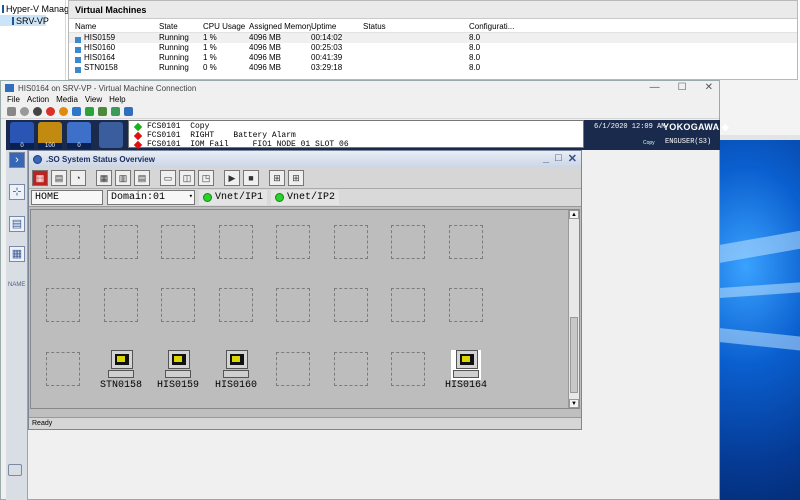  I want to click on layout-icon: ▭, so click(168, 177).